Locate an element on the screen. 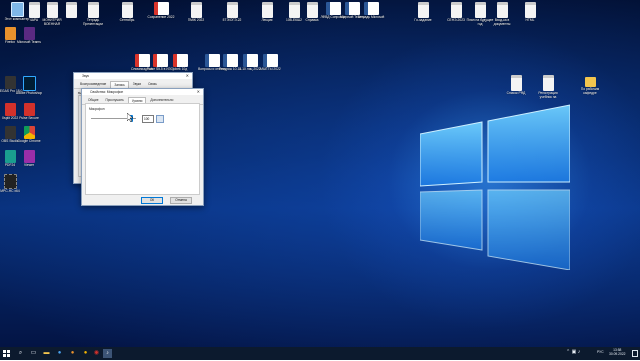 This screenshot has height=361, width=640. doc-icon is located at coordinates (371, 8).